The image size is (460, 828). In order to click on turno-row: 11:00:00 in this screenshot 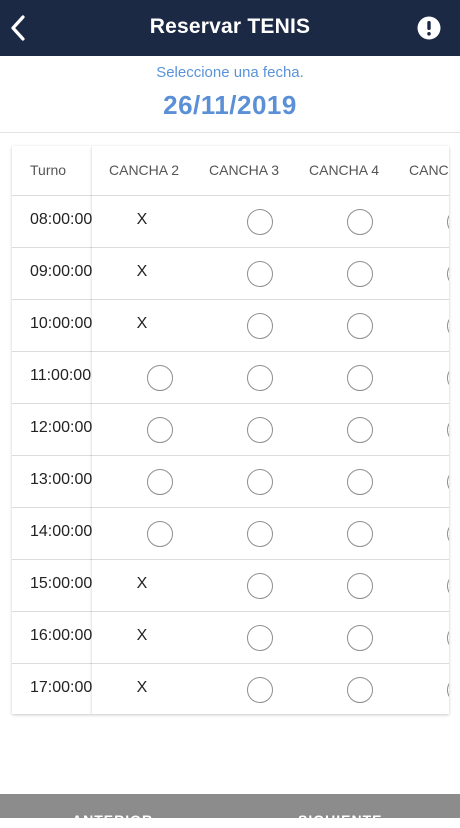, I will do `click(52, 378)`.